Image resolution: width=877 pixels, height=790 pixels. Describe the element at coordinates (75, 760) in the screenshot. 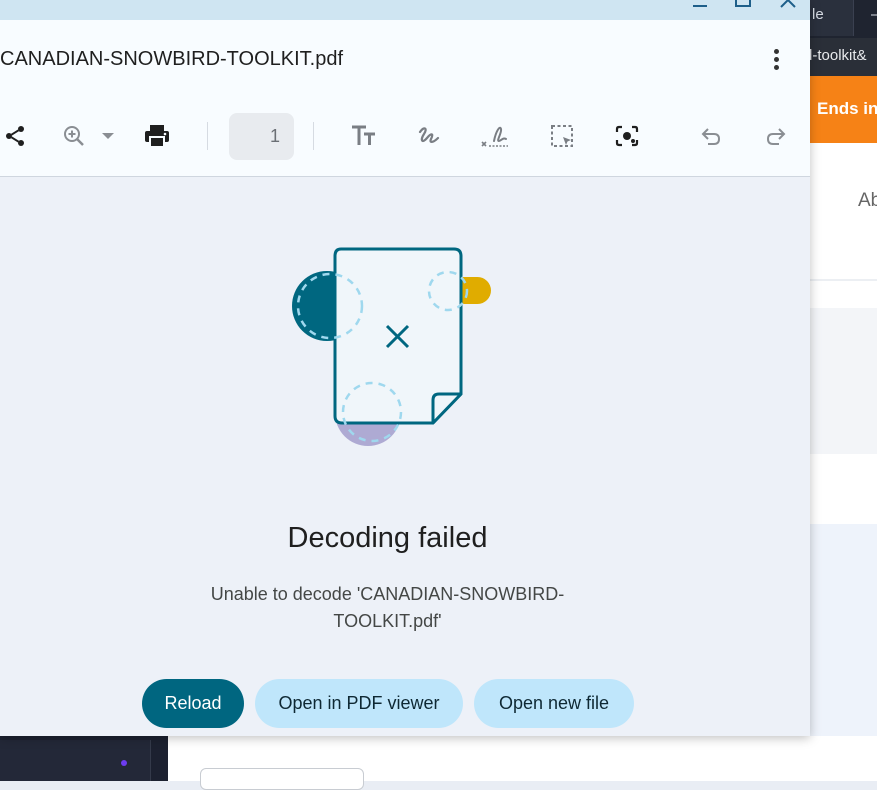

I see `background-dark-panel-inner` at that location.